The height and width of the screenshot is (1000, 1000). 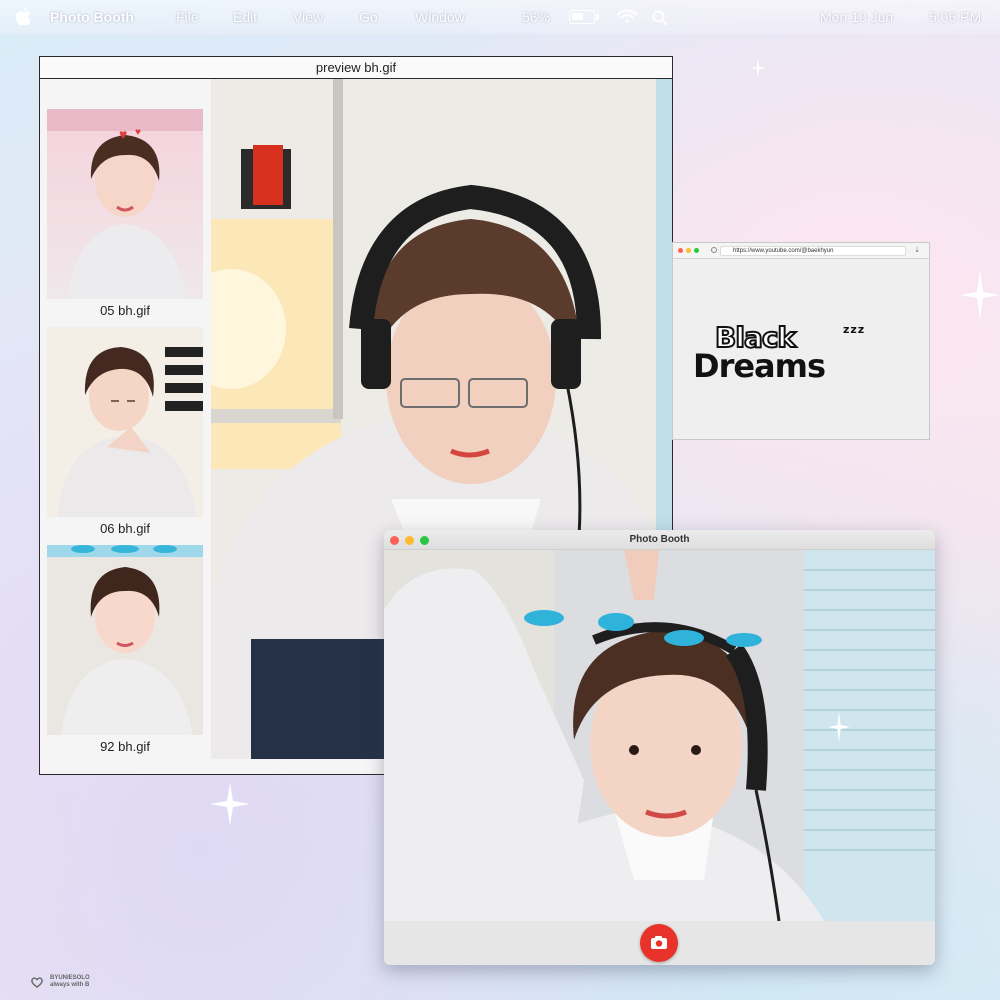 What do you see at coordinates (37, 982) in the screenshot?
I see `heart-icon` at bounding box center [37, 982].